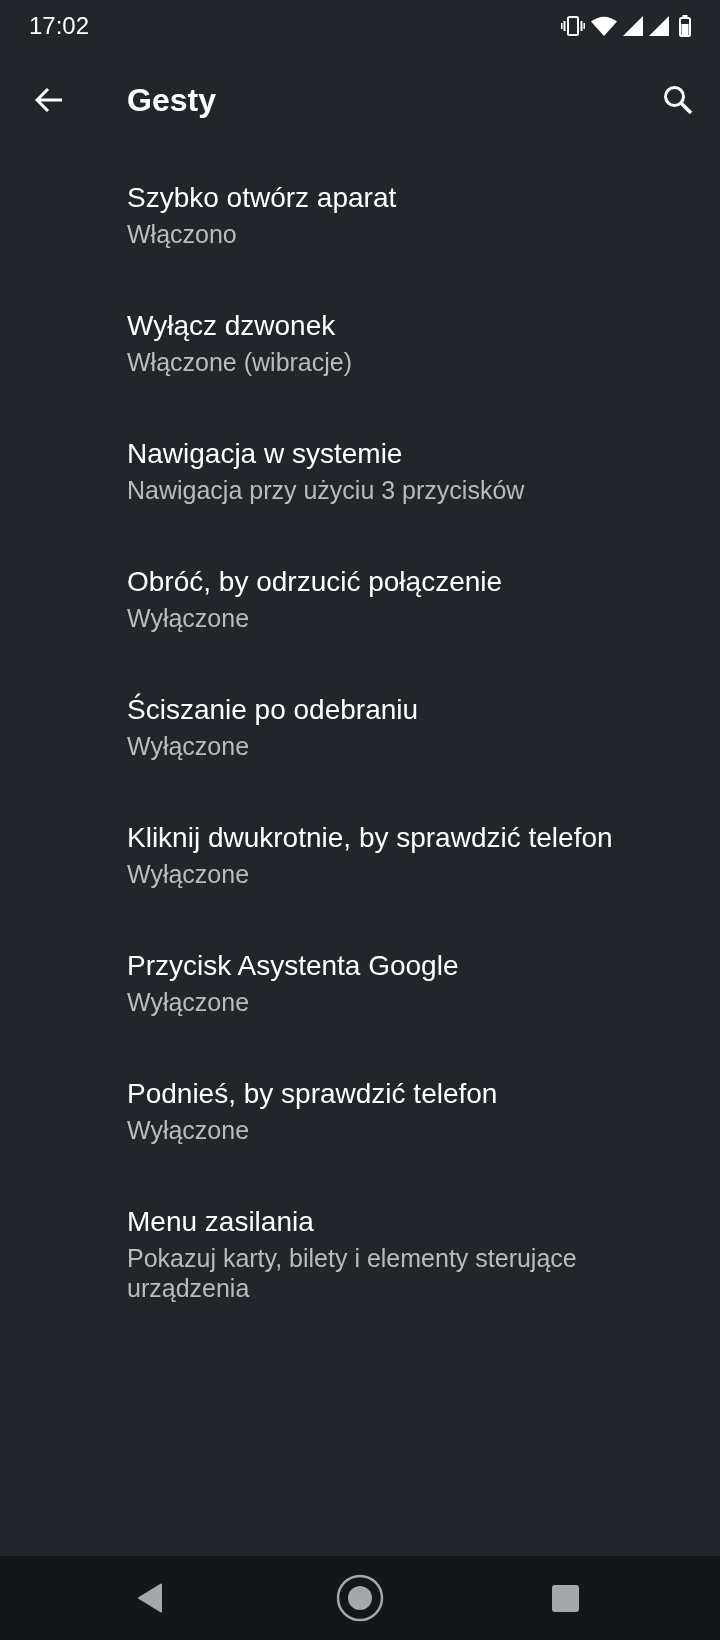 Image resolution: width=720 pixels, height=1640 pixels. I want to click on setting-title: Szybko otwórz aparat, so click(262, 198).